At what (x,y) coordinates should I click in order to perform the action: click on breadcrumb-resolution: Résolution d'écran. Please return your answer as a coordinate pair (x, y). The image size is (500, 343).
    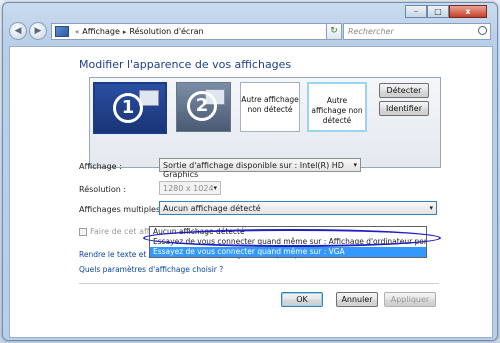
    Looking at the image, I should click on (166, 31).